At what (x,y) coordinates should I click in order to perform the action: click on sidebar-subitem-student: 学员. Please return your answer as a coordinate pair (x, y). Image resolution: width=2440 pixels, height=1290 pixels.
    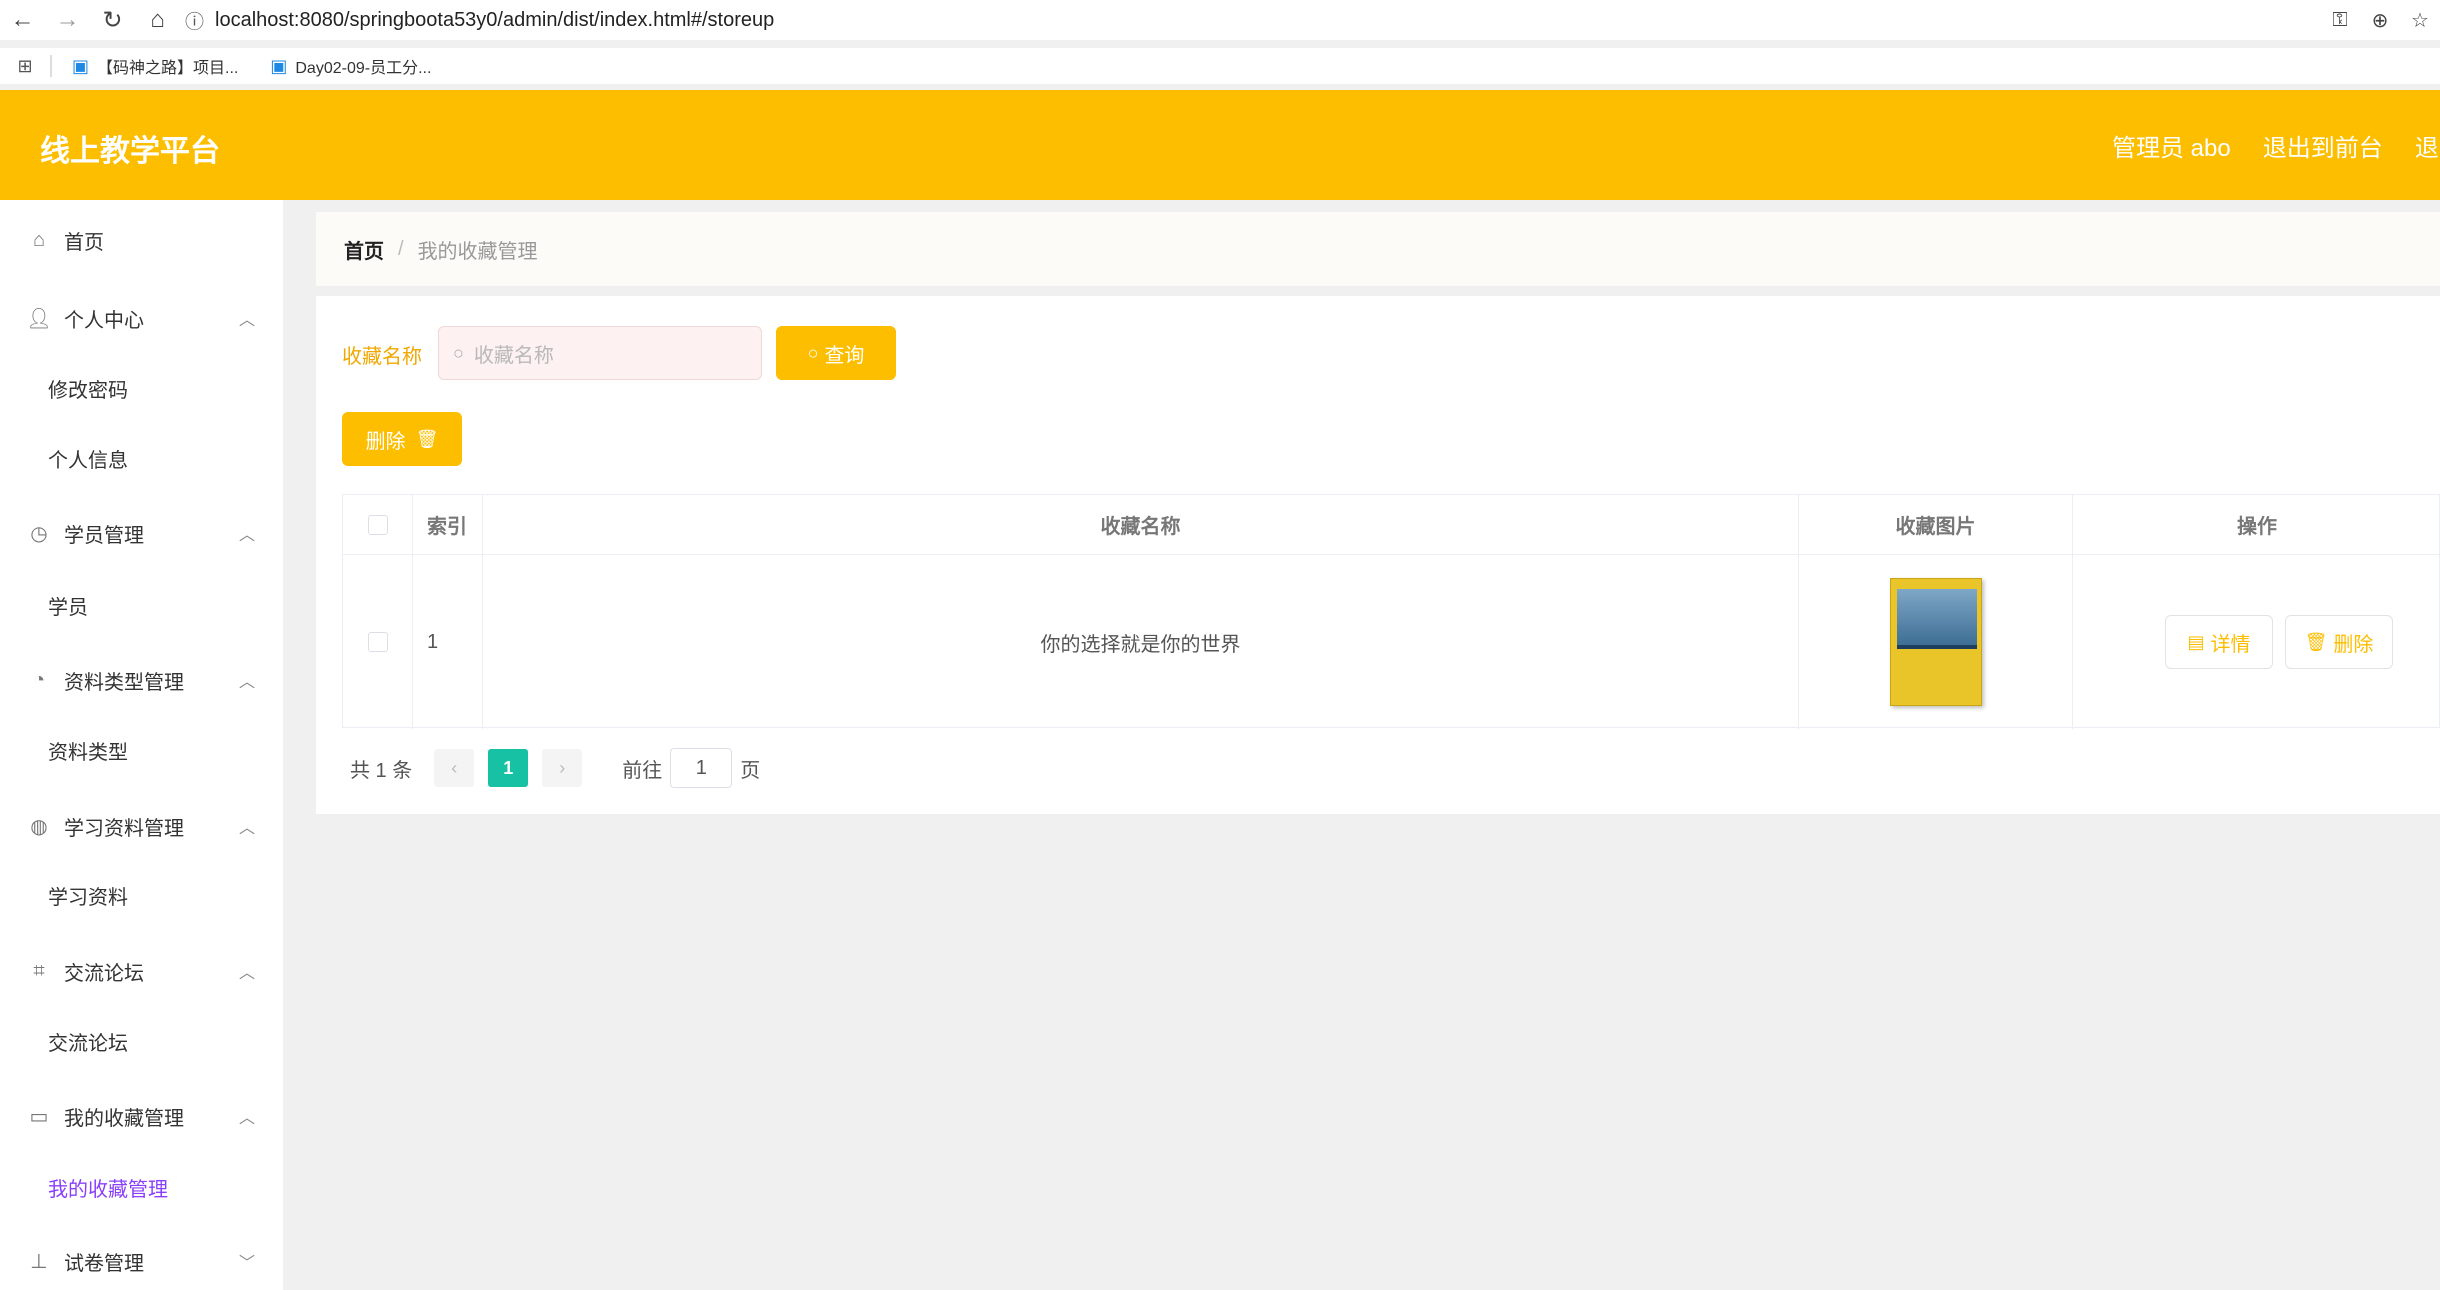
    Looking at the image, I should click on (68, 605).